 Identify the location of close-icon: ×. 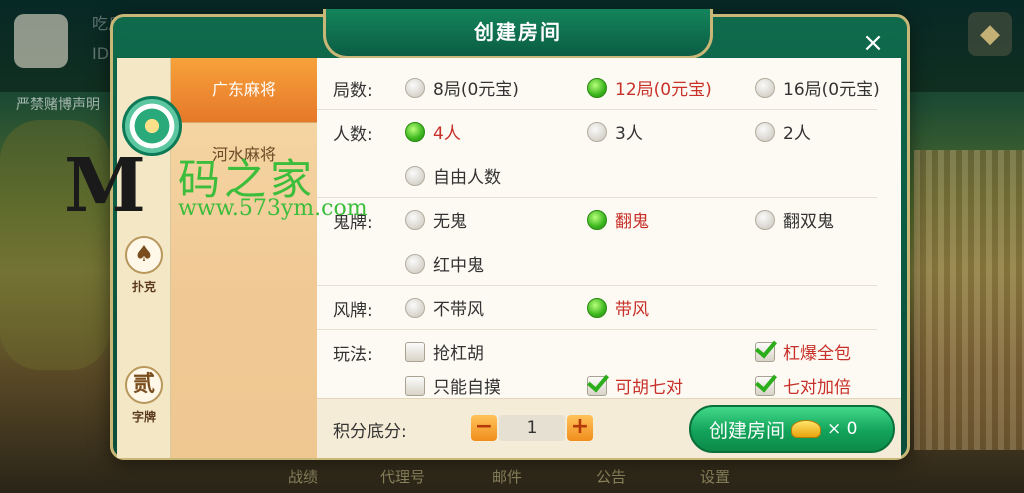
(873, 43).